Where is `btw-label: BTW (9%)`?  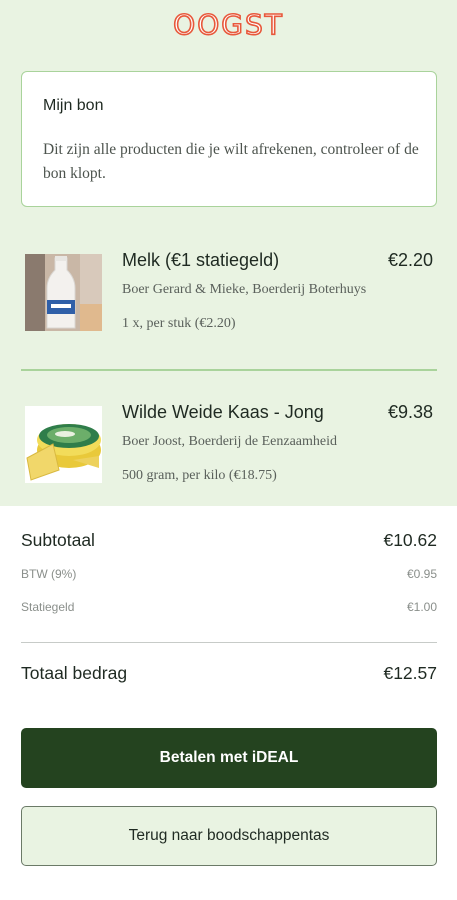
btw-label: BTW (9%) is located at coordinates (49, 574).